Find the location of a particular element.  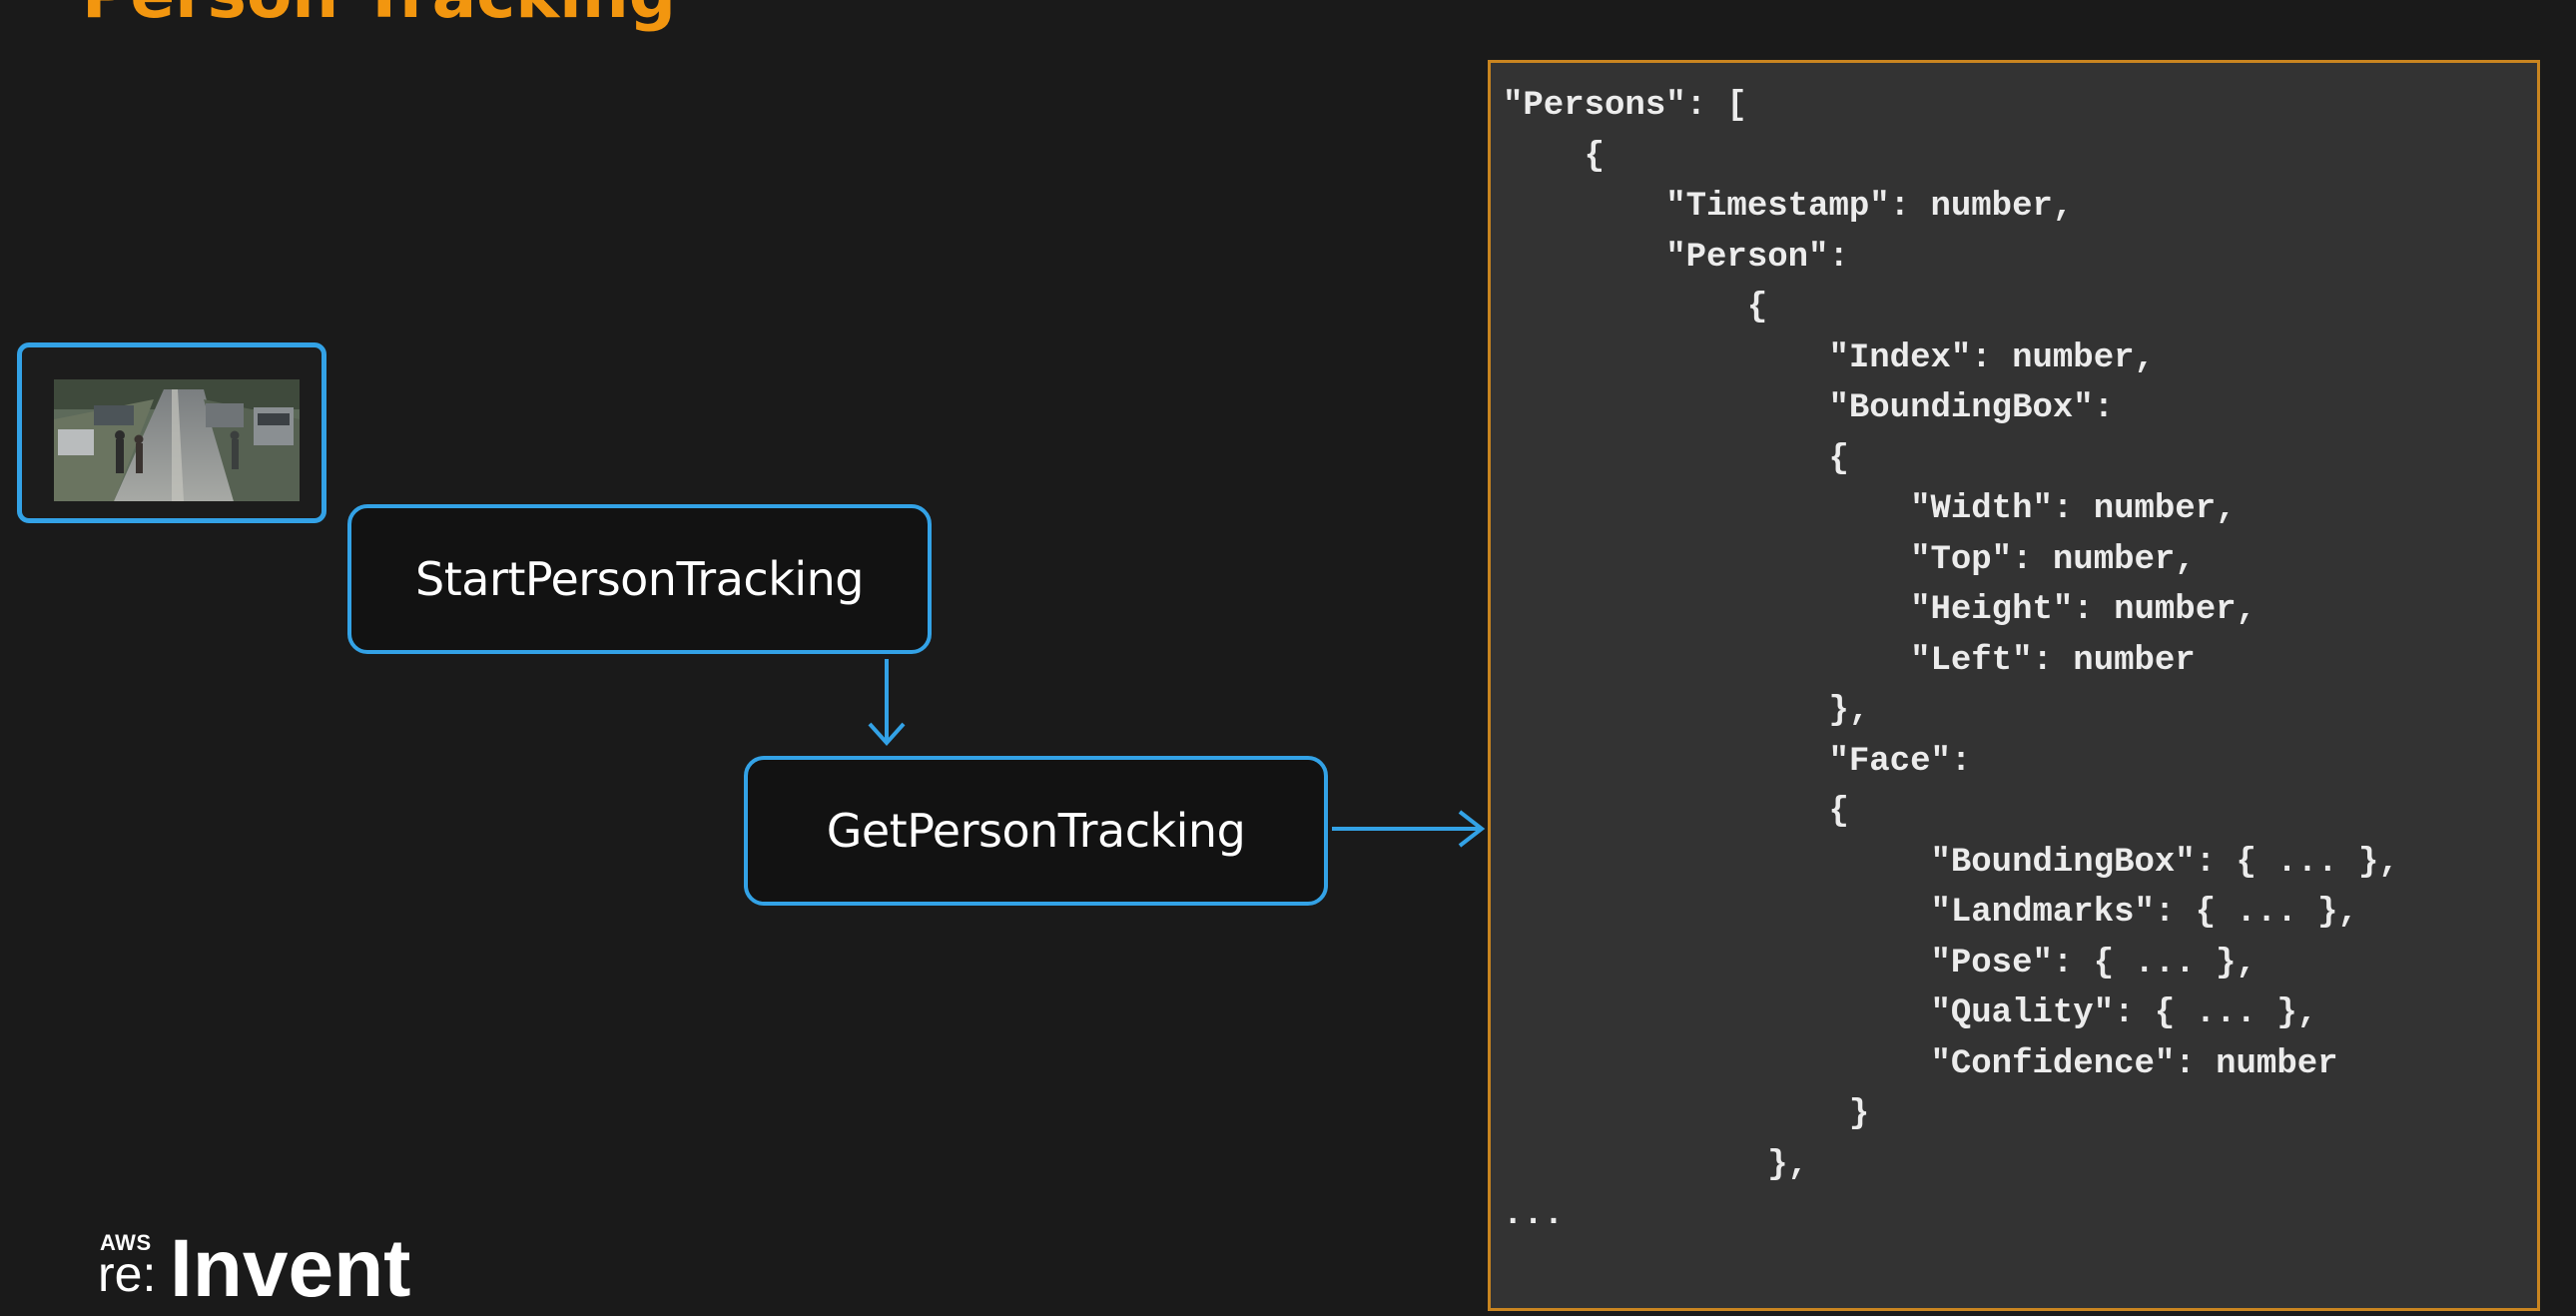

start-person-tracking-box: StartPersonTracking is located at coordinates (639, 579).